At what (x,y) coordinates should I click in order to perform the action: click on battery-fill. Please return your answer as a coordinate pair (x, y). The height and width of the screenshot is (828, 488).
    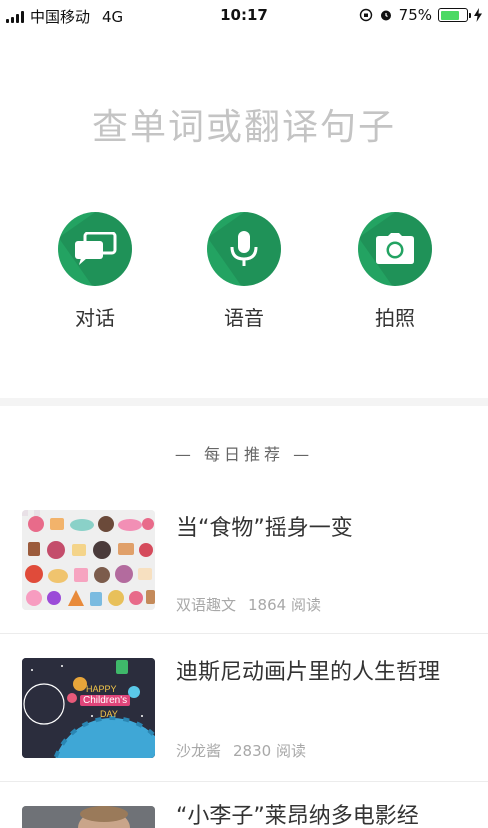
    Looking at the image, I should click on (450, 15).